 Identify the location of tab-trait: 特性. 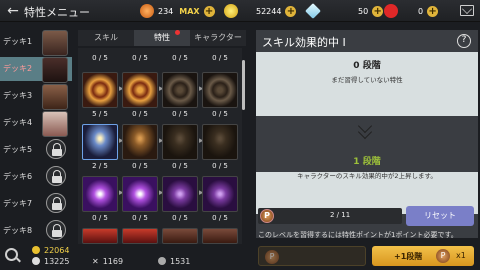
(162, 38).